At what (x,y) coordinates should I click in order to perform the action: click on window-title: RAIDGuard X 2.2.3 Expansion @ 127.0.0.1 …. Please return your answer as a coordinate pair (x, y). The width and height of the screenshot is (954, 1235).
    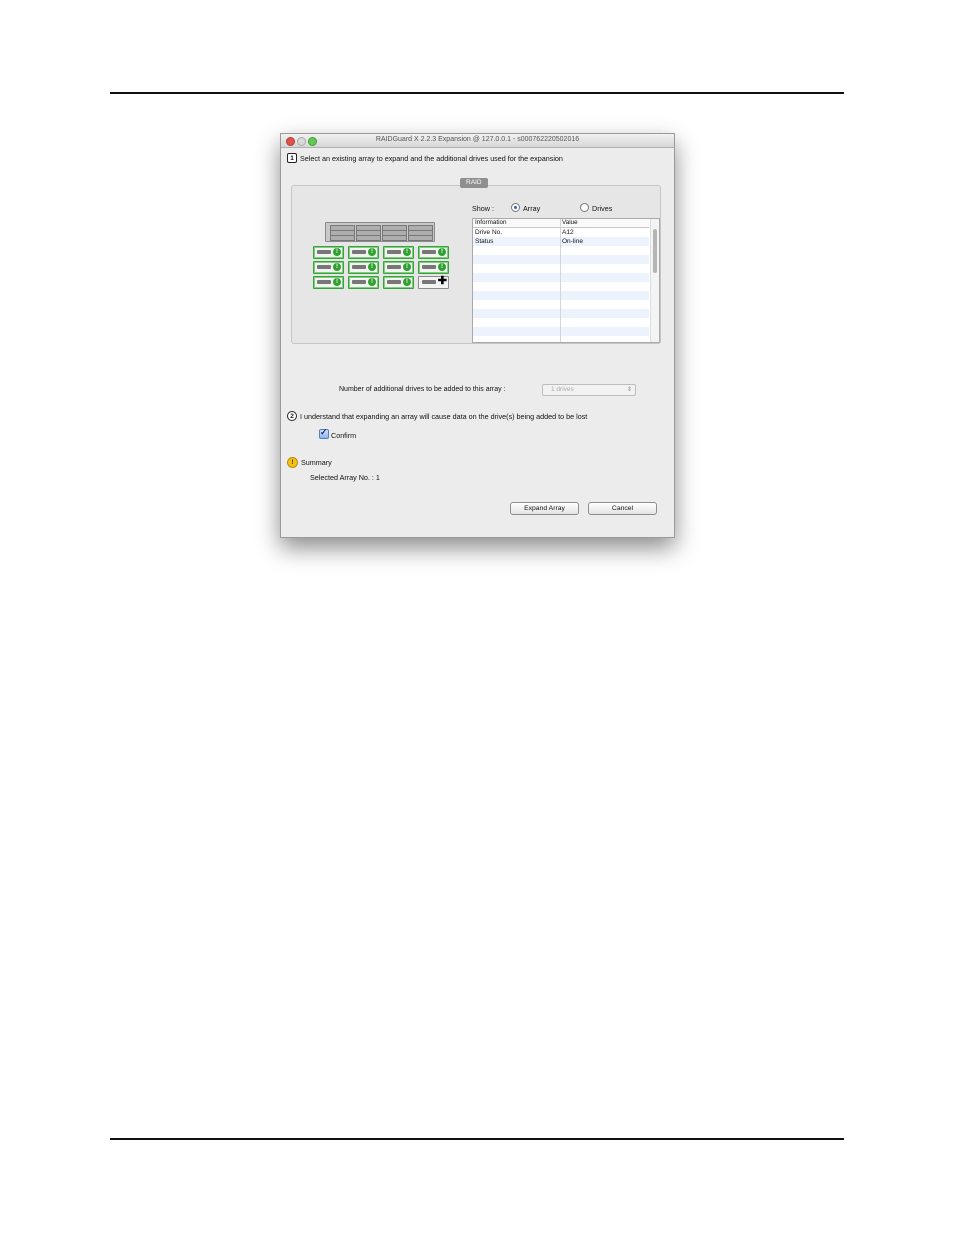
    Looking at the image, I should click on (477, 139).